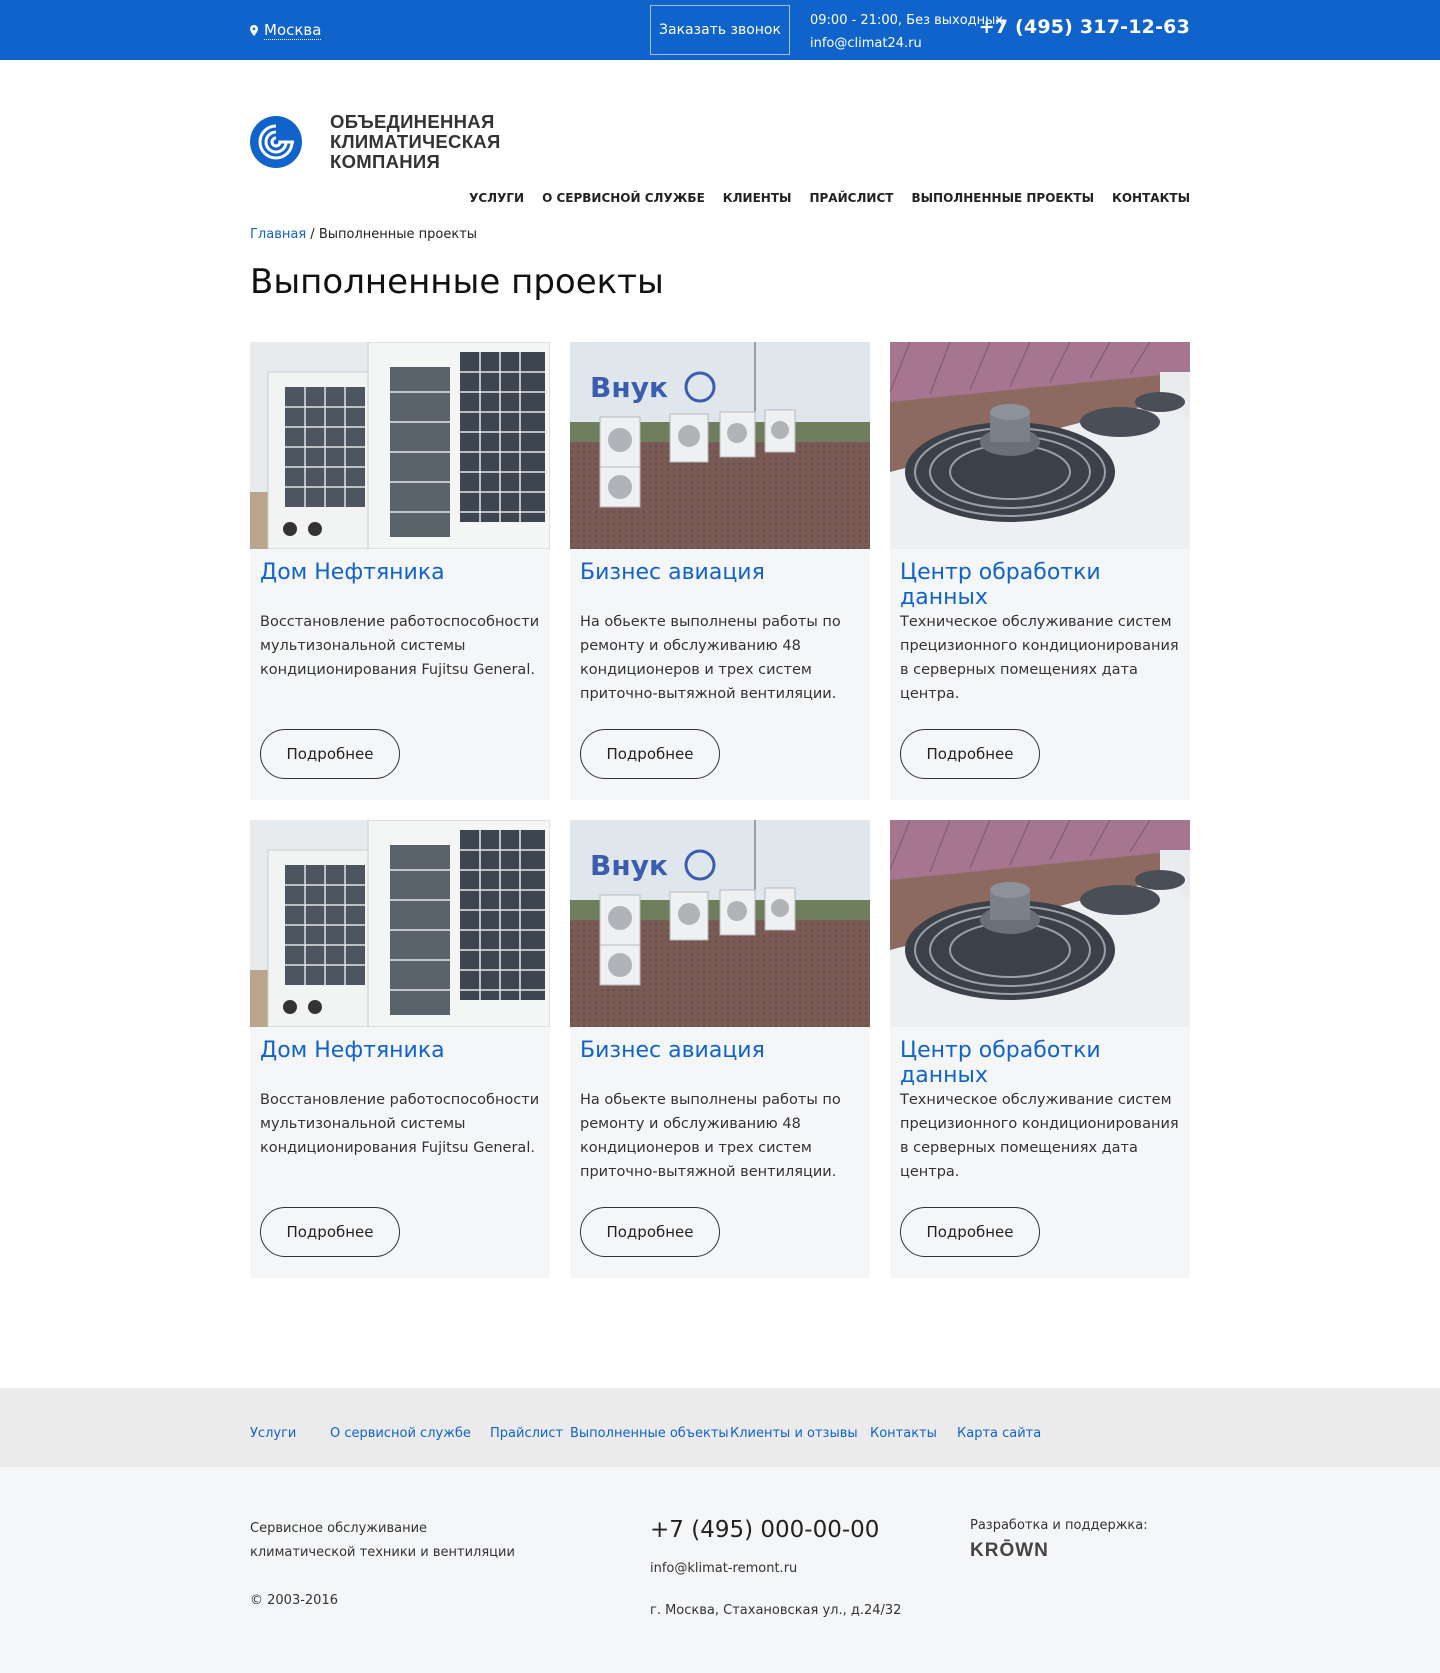 This screenshot has width=1440, height=1673. What do you see at coordinates (907, 20) in the screenshot?
I see `working-hours: 09:00 - 21:00, Без выходных` at bounding box center [907, 20].